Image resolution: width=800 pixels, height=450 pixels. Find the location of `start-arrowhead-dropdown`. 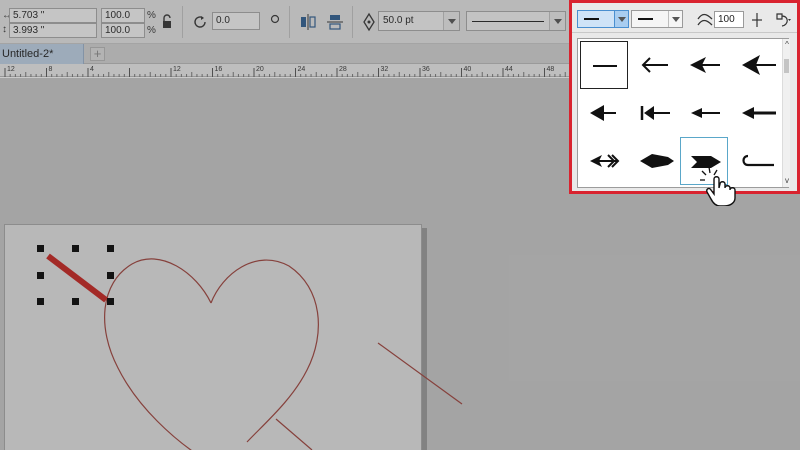

start-arrowhead-dropdown is located at coordinates (603, 19).